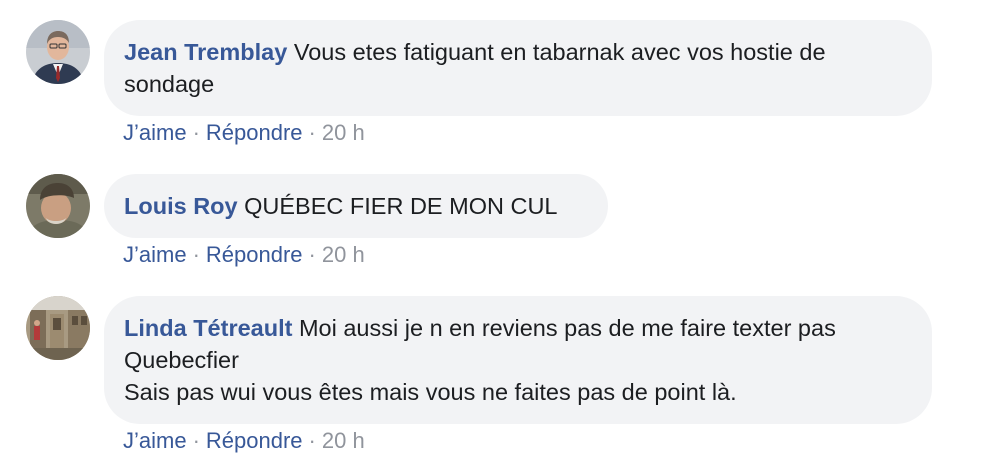 The height and width of the screenshot is (472, 1004). I want to click on older-man-with-cap-avatar-icon, so click(58, 206).